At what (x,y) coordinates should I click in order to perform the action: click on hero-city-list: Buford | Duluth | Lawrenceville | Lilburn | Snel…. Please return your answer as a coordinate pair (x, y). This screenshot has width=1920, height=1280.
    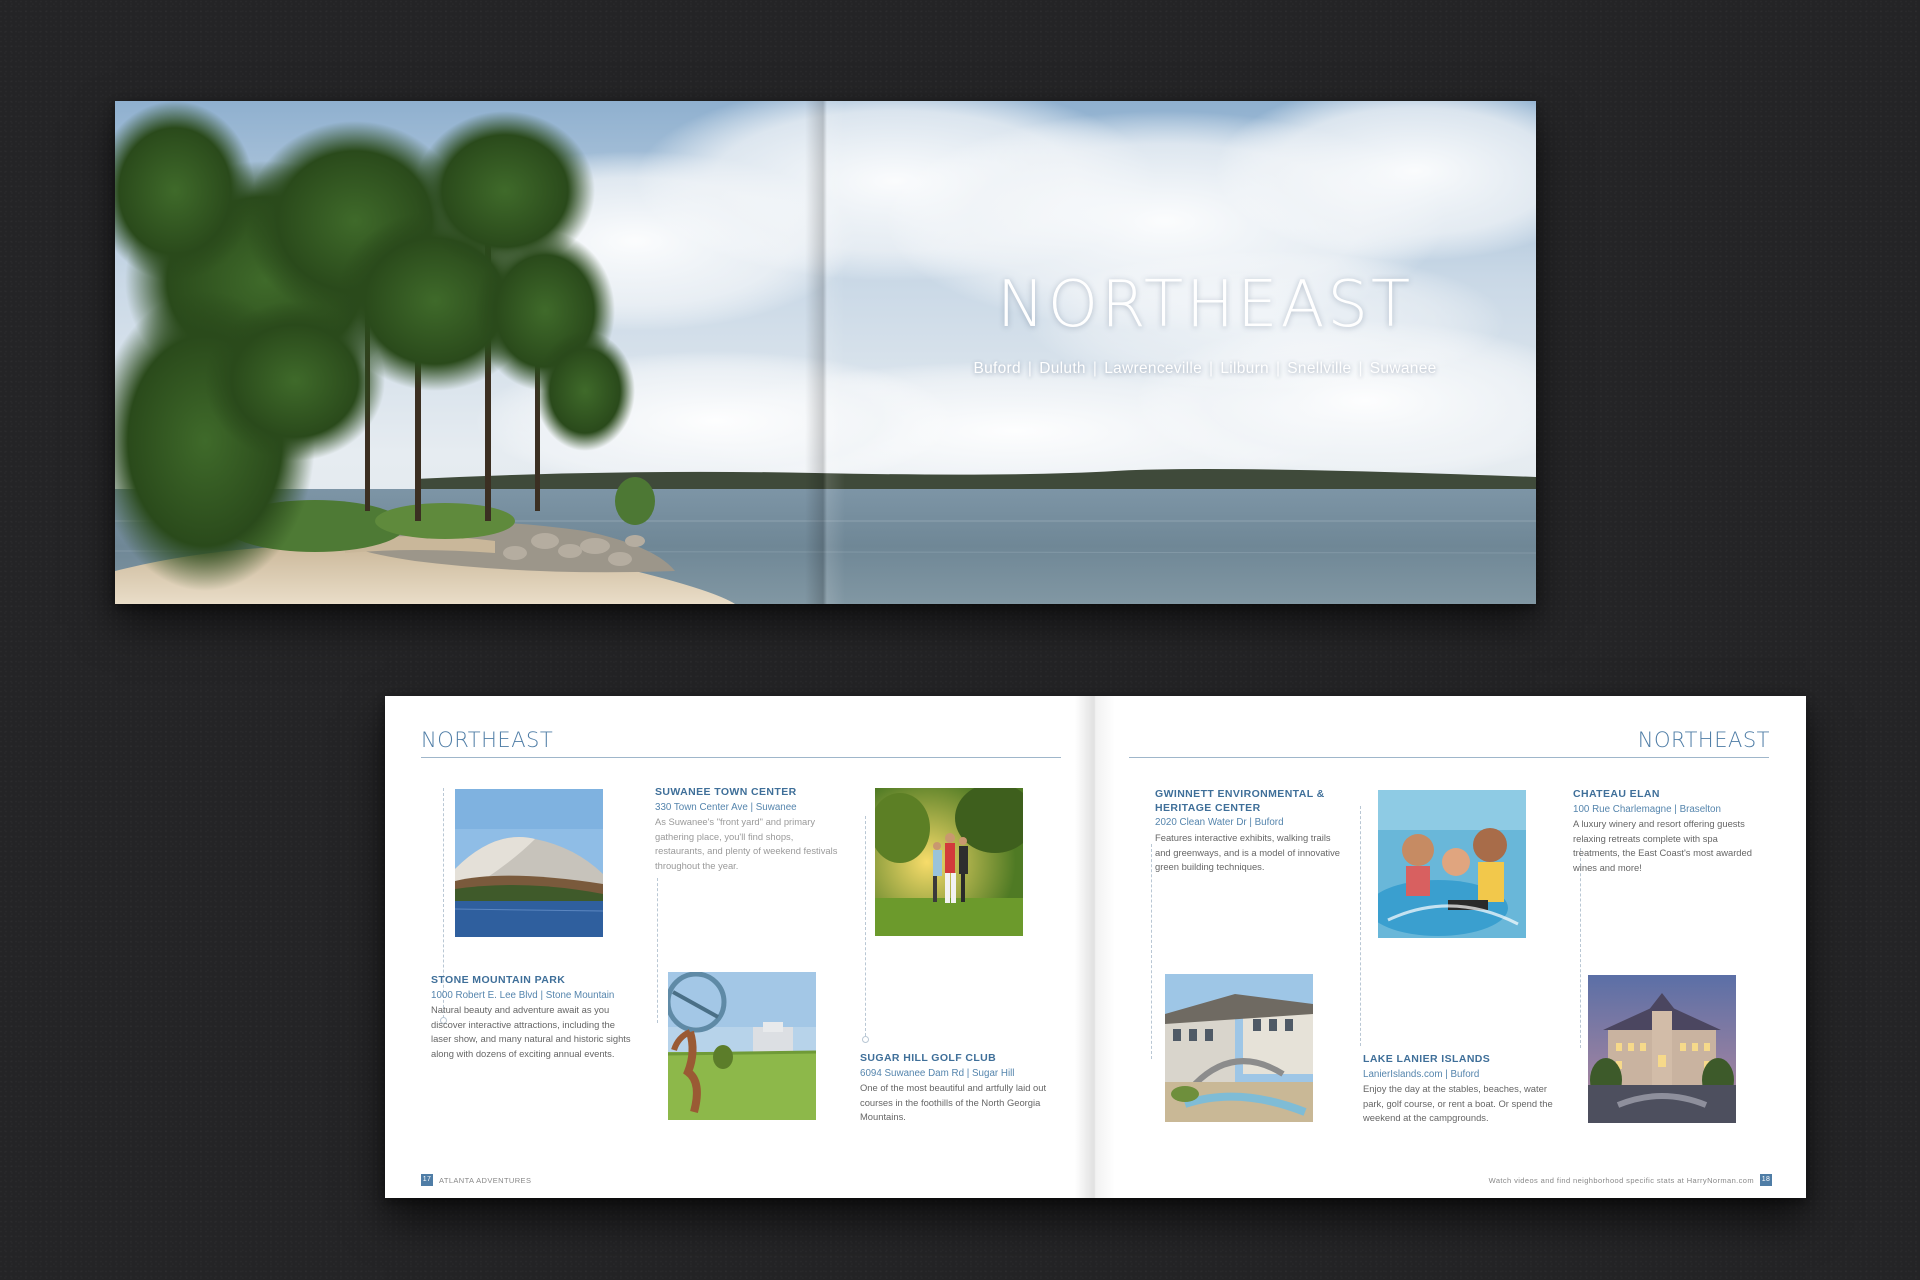
    Looking at the image, I should click on (1205, 369).